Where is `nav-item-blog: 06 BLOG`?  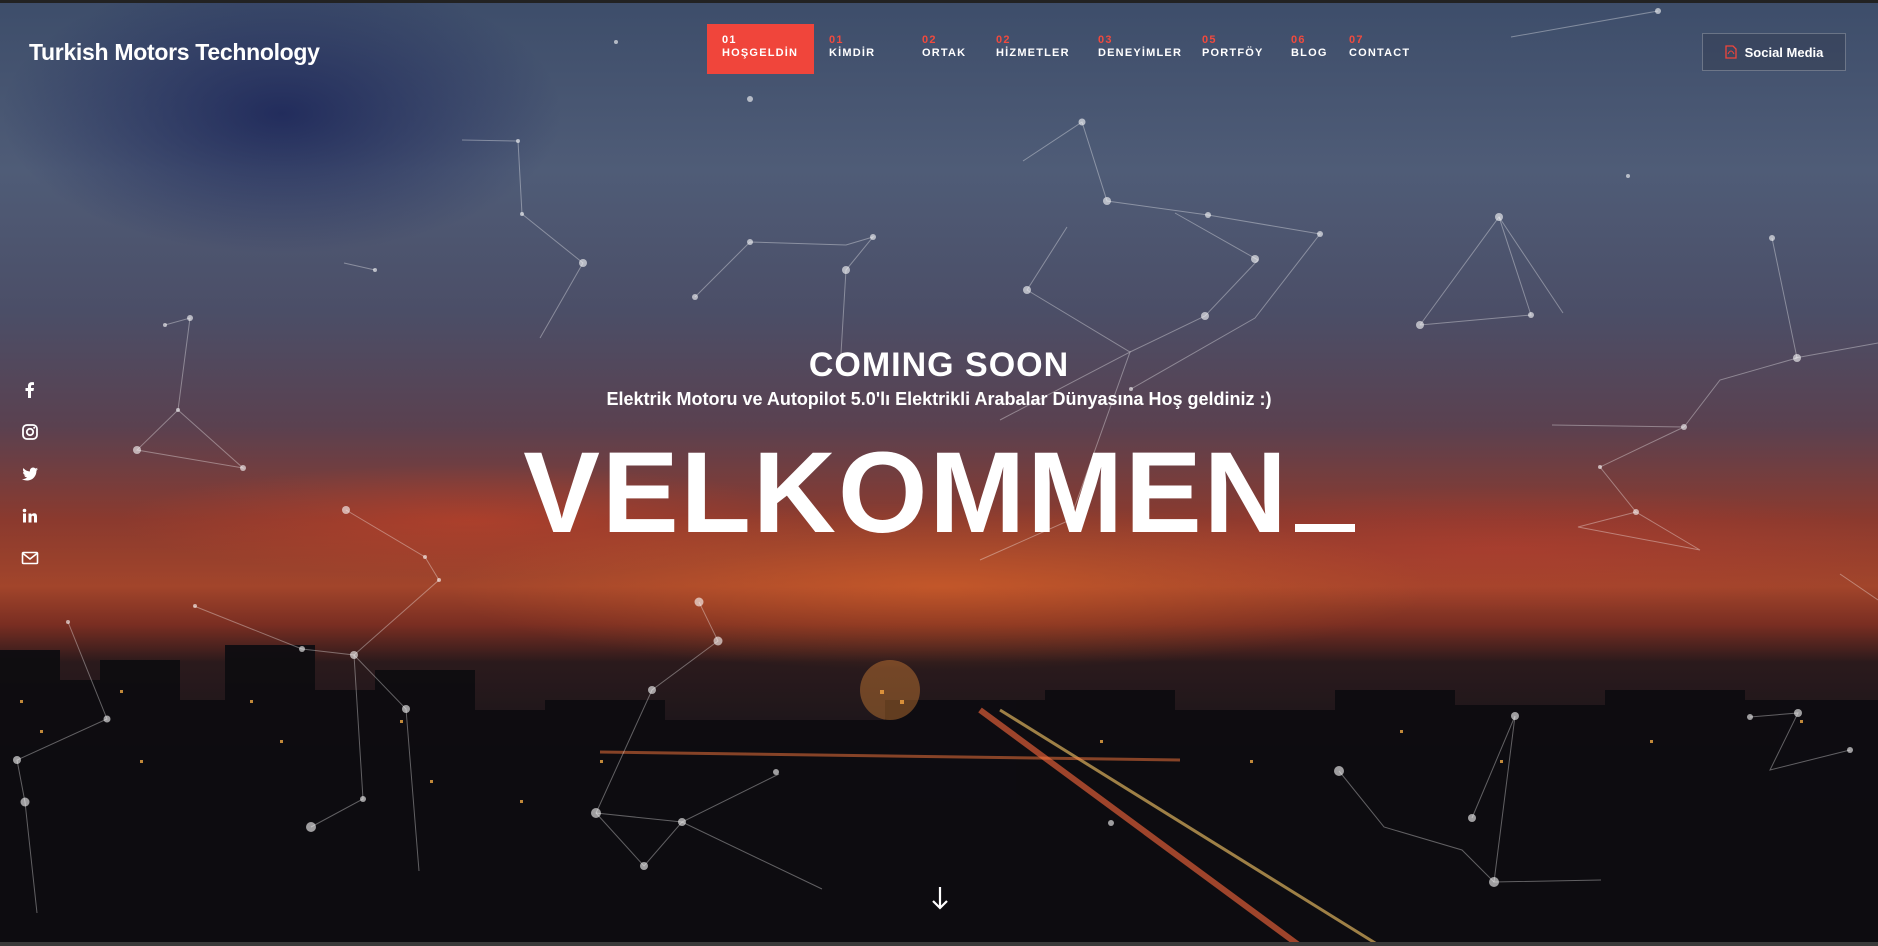 nav-item-blog: 06 BLOG is located at coordinates (1309, 49).